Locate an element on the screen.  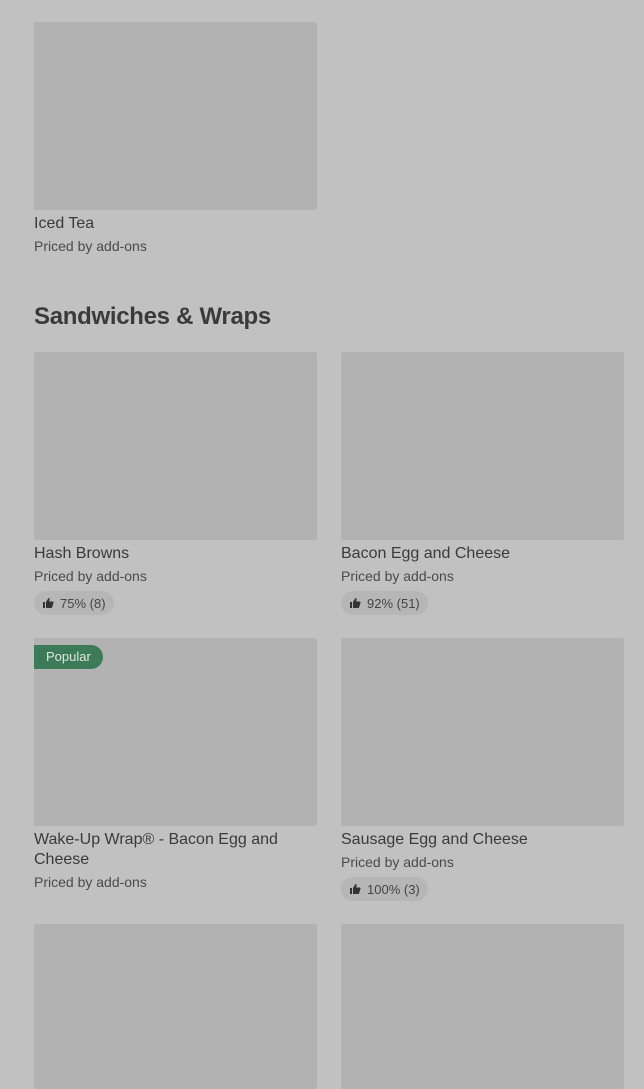
section-title: Sandwiches & Wraps is located at coordinates (152, 316).